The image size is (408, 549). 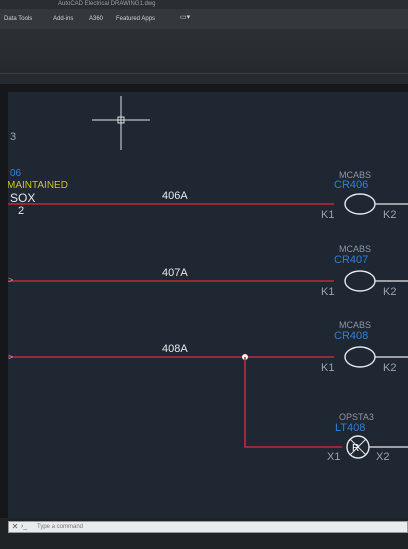 I want to click on command-input, so click(x=231, y=527).